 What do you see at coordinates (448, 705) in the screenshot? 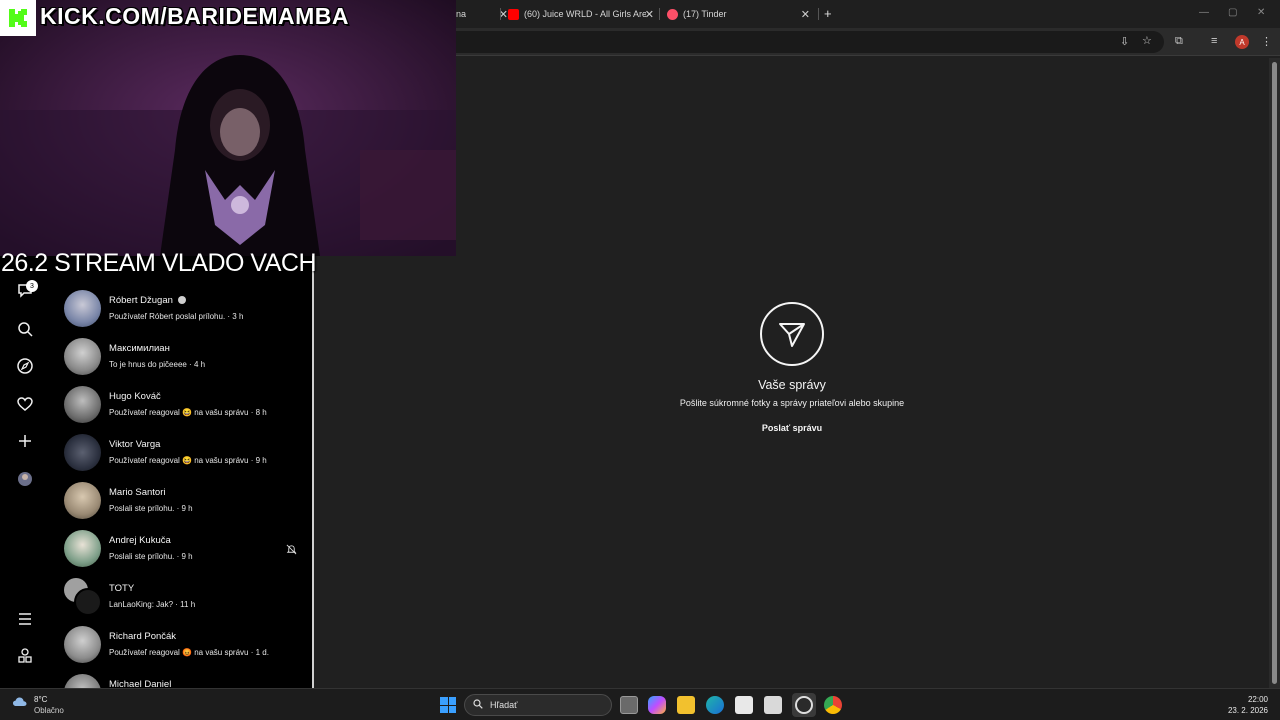
I see `windows-start-icon` at bounding box center [448, 705].